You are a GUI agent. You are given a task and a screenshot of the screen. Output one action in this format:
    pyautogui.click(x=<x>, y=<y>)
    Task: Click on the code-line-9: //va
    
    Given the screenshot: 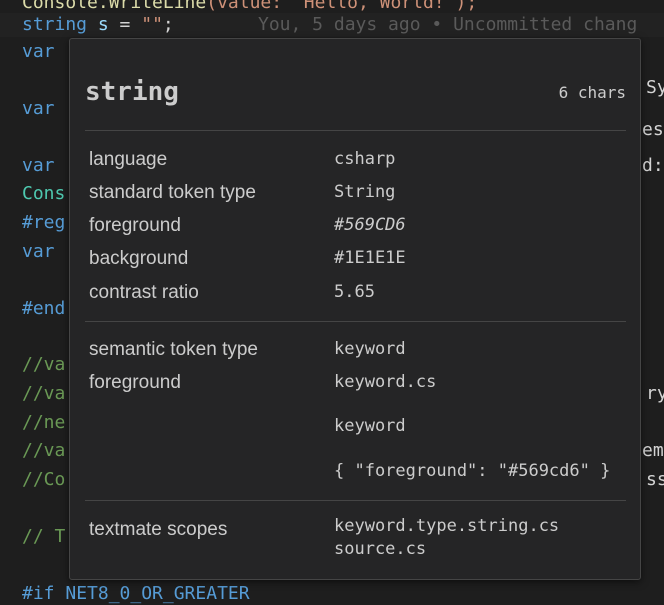 What is the action you would take?
    pyautogui.click(x=43, y=365)
    